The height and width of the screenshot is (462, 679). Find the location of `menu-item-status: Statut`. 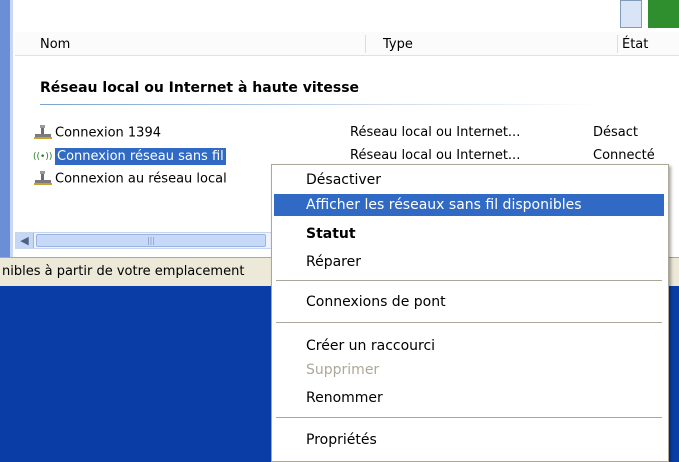

menu-item-status: Statut is located at coordinates (469, 234).